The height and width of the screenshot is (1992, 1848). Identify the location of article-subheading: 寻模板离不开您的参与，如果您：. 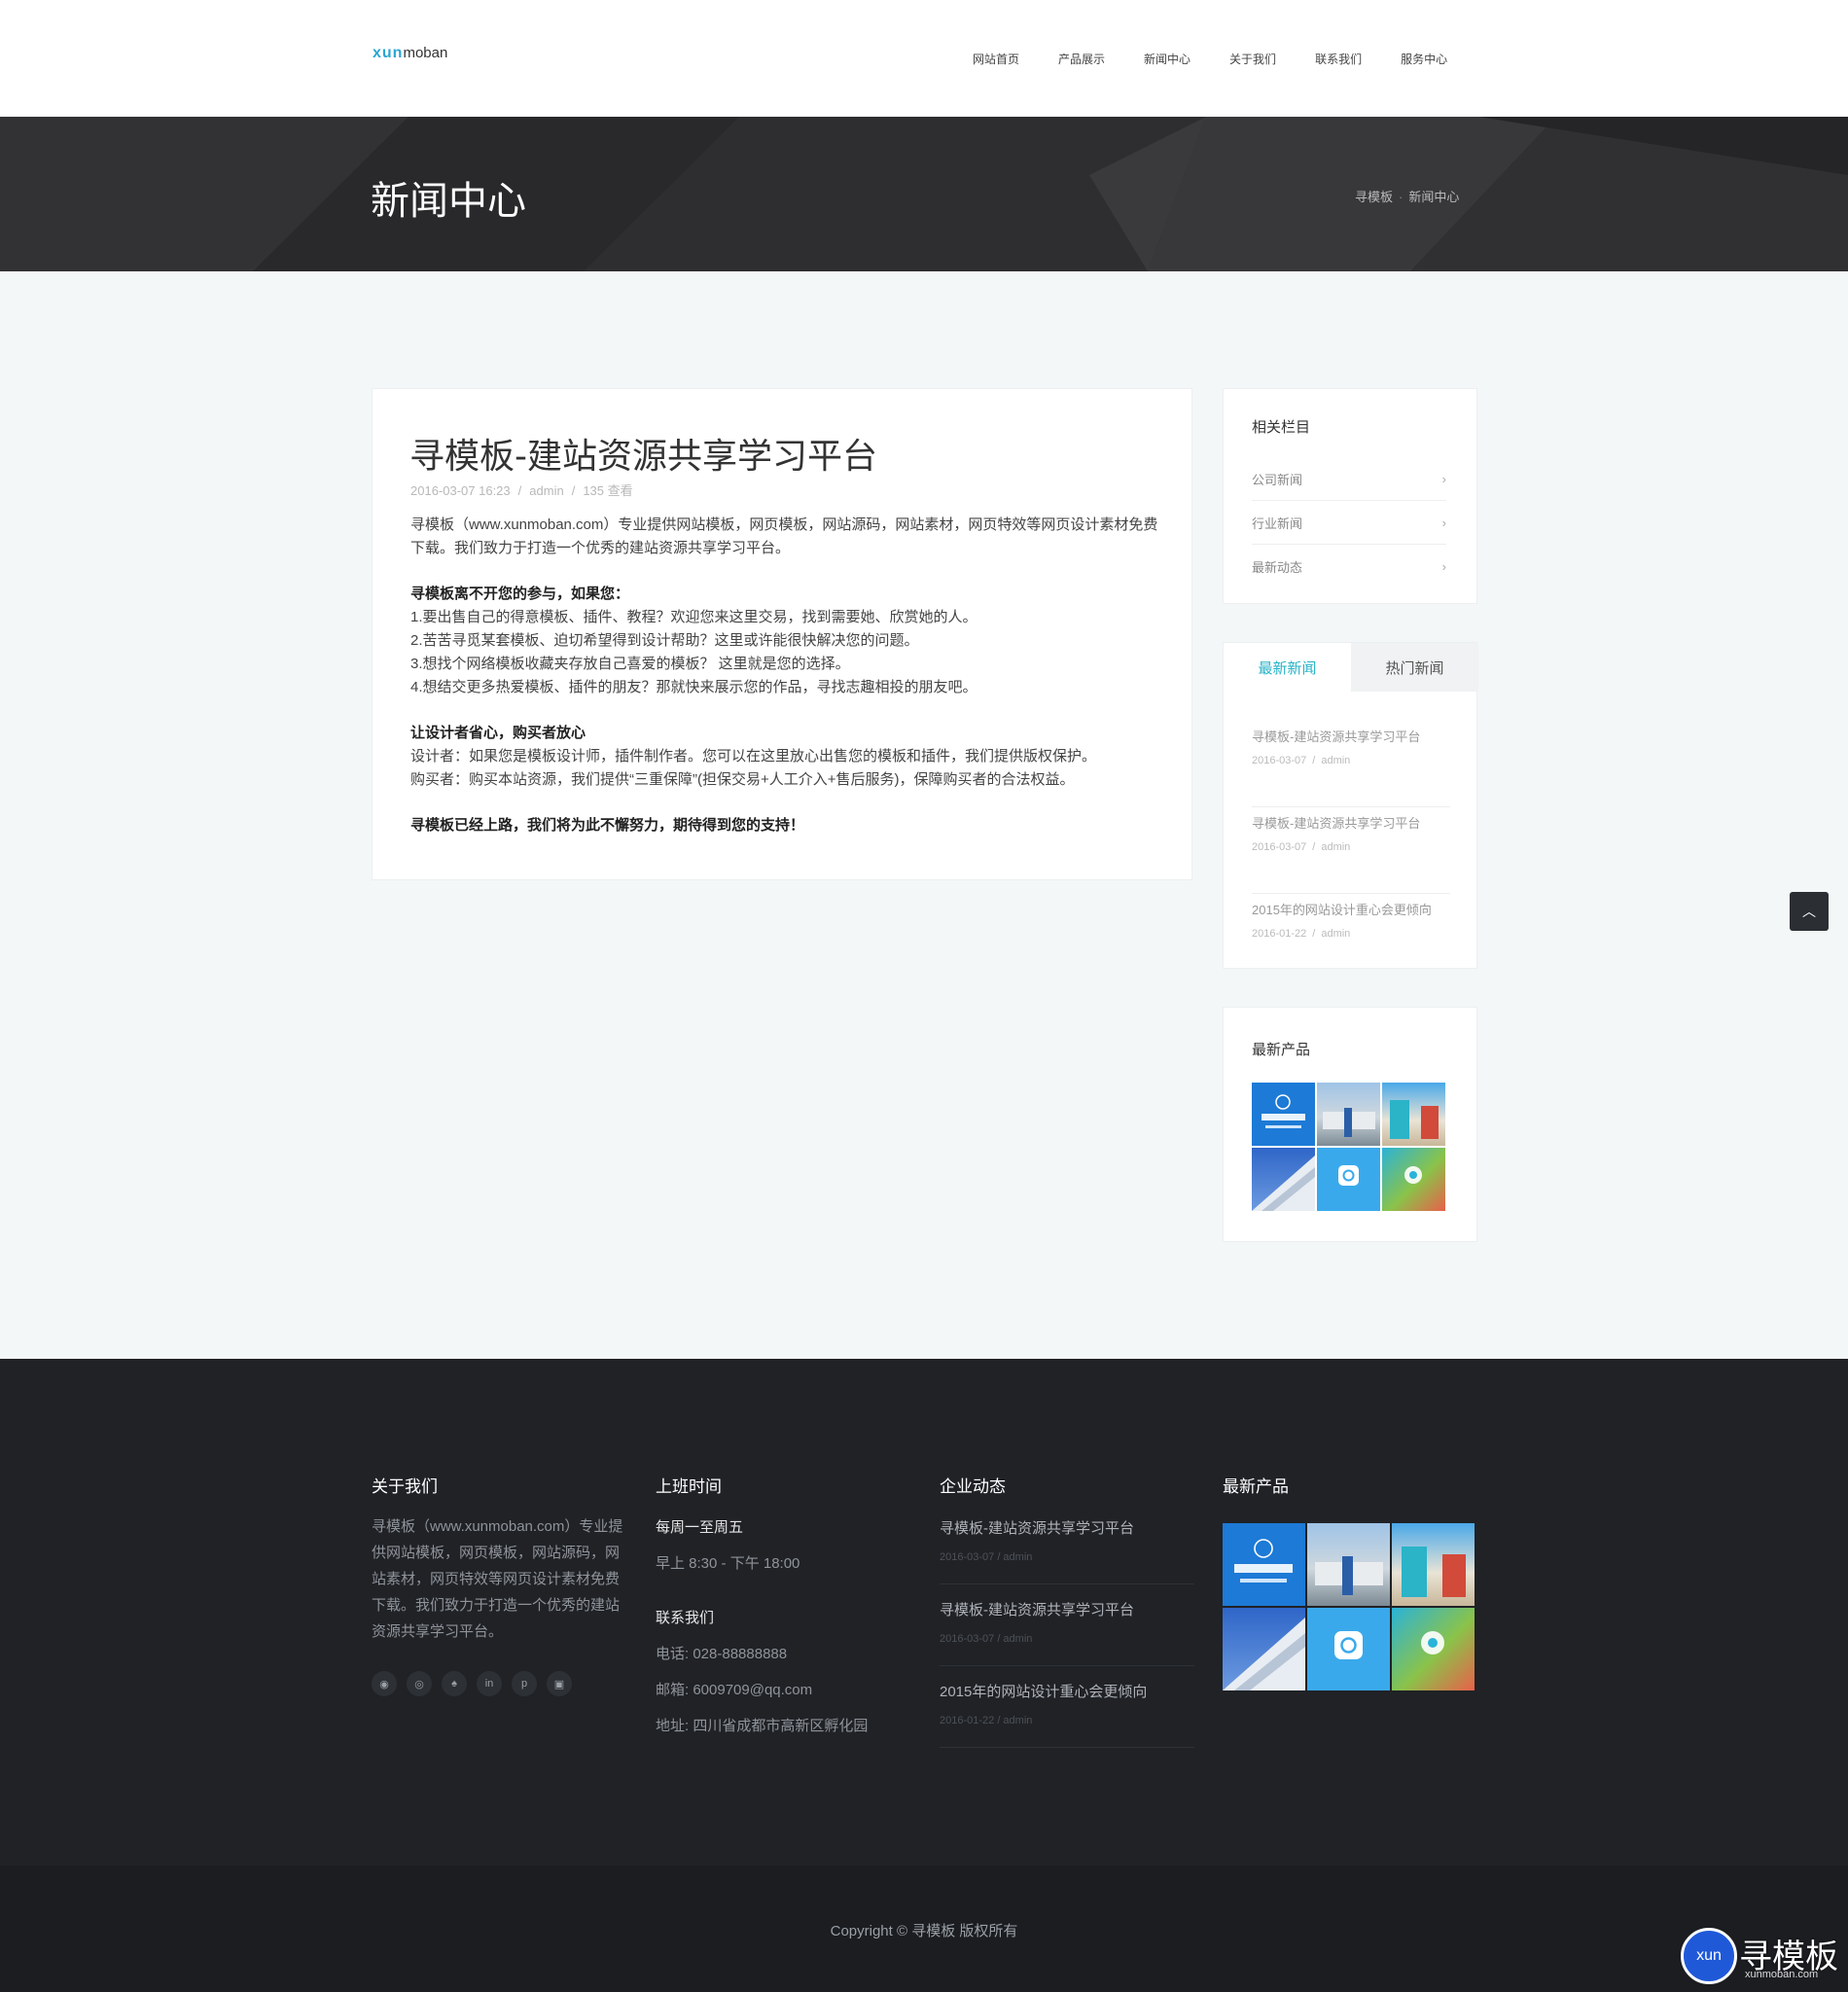
(520, 594).